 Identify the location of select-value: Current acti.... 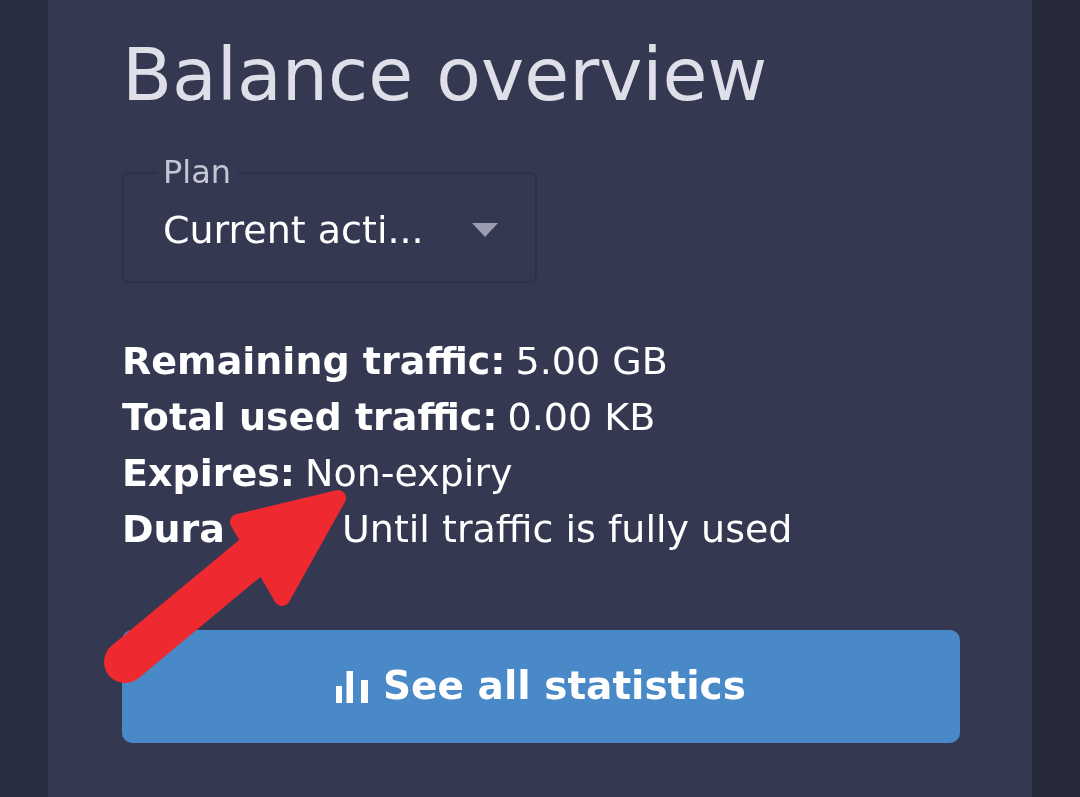
(293, 230).